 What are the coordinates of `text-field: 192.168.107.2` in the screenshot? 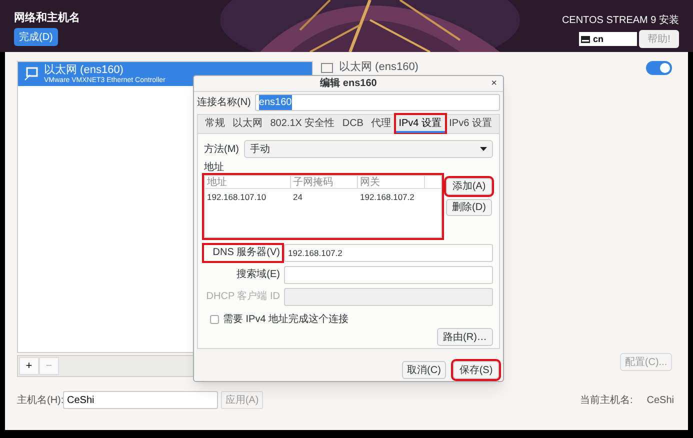 It's located at (388, 253).